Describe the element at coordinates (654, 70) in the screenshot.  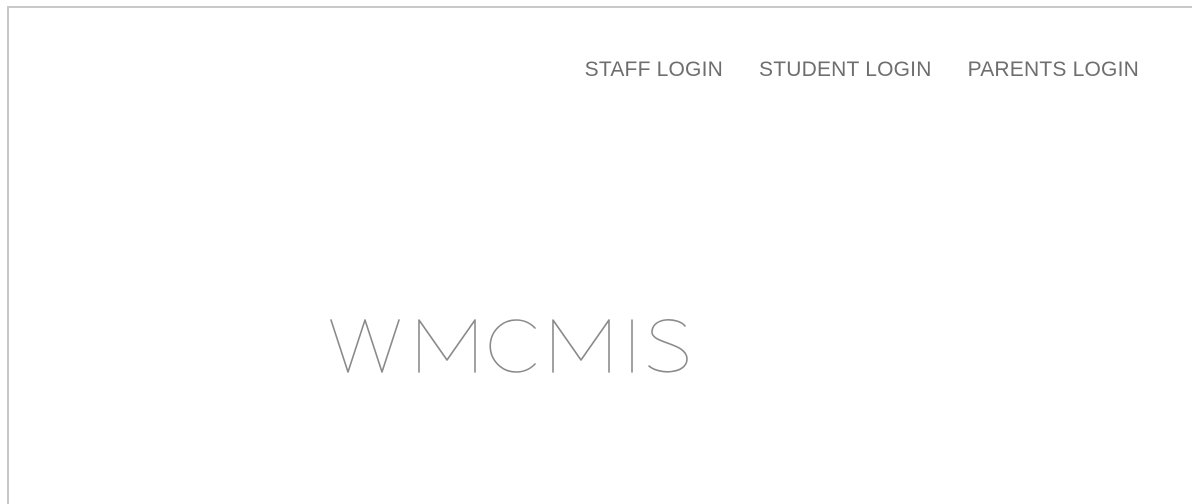
I see `staff-login-link: STAFF LOGIN` at that location.